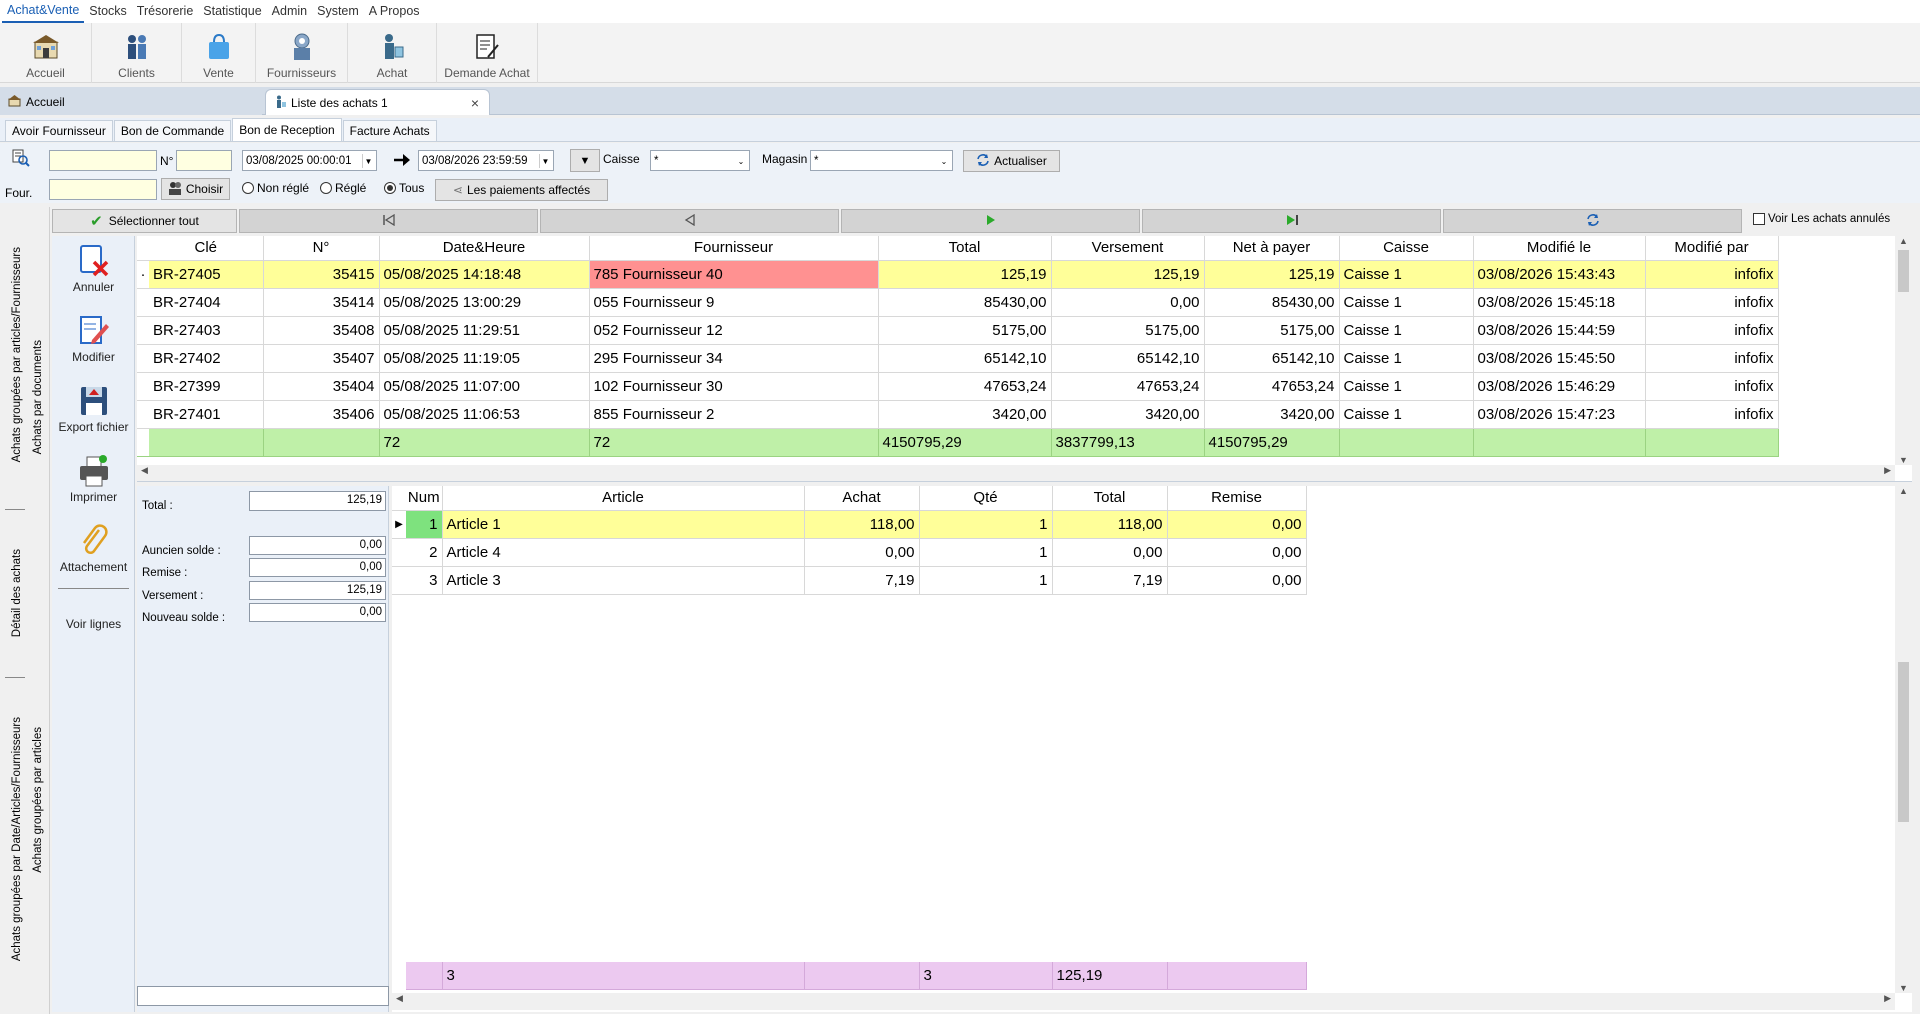 The height and width of the screenshot is (1014, 1920). I want to click on refresh-button: Actualiser, so click(1011, 161).